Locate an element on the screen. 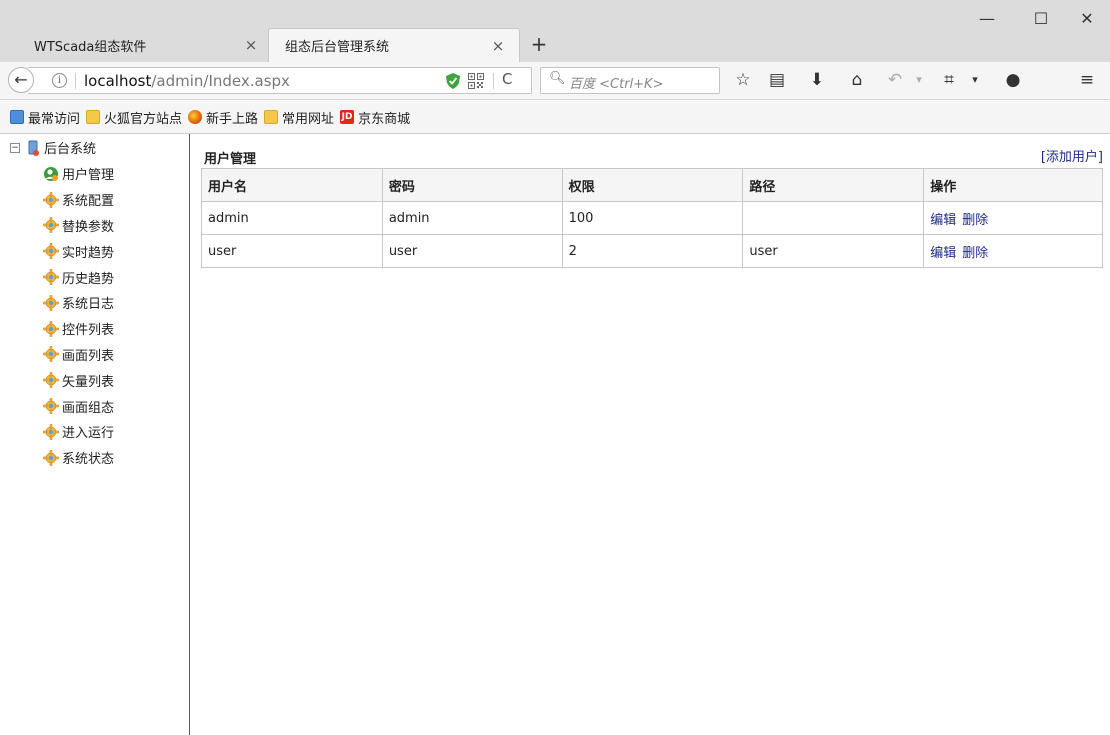  tree-item-label: 系统配置 is located at coordinates (88, 202).